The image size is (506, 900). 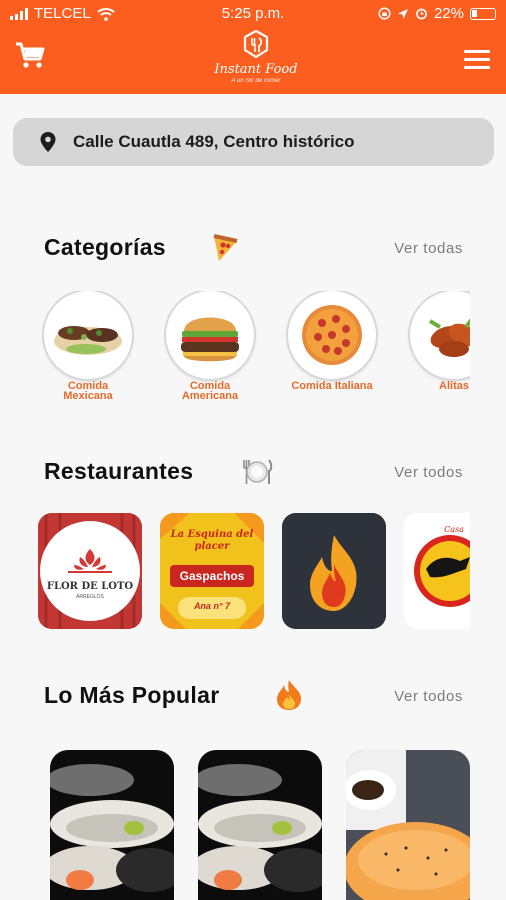 I want to click on fire-icon, so click(x=289, y=695).